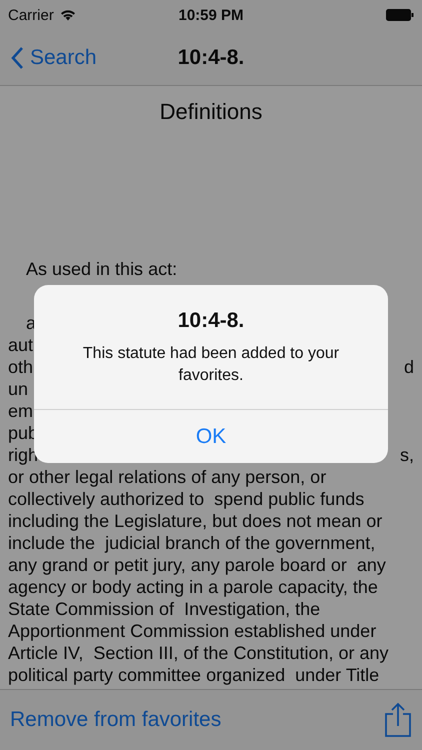 The height and width of the screenshot is (750, 422). What do you see at coordinates (211, 15) in the screenshot?
I see `status-time: 10:59 PM` at bounding box center [211, 15].